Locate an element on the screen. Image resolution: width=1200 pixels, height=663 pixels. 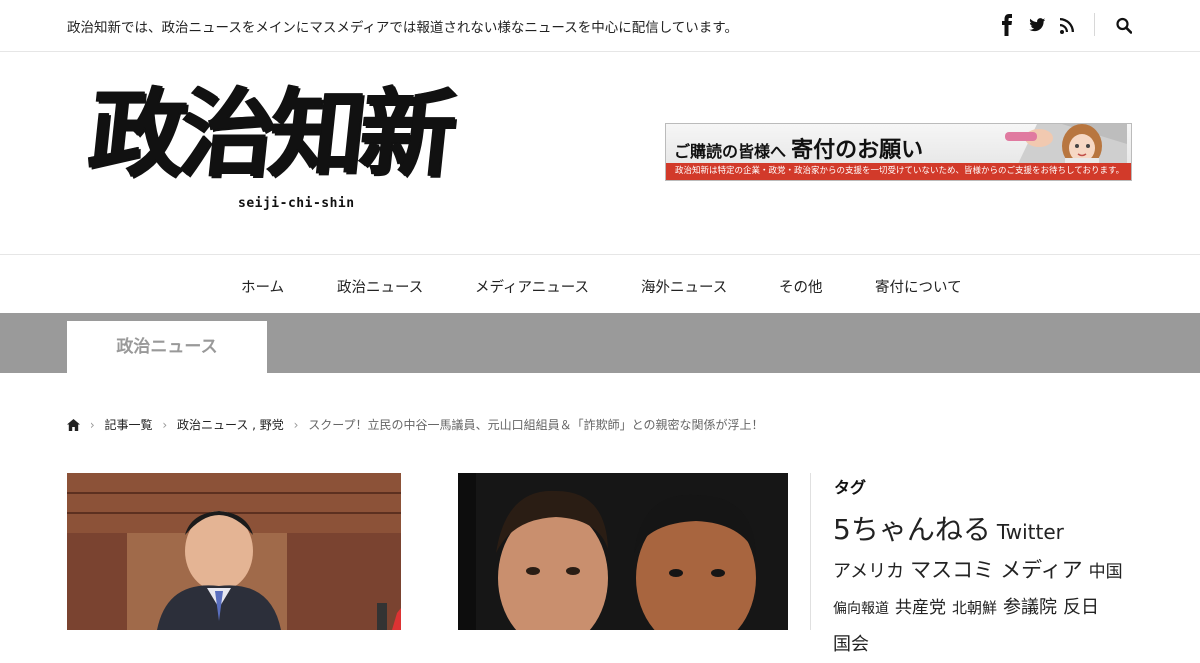
tag-link: 国会 is located at coordinates (851, 644).